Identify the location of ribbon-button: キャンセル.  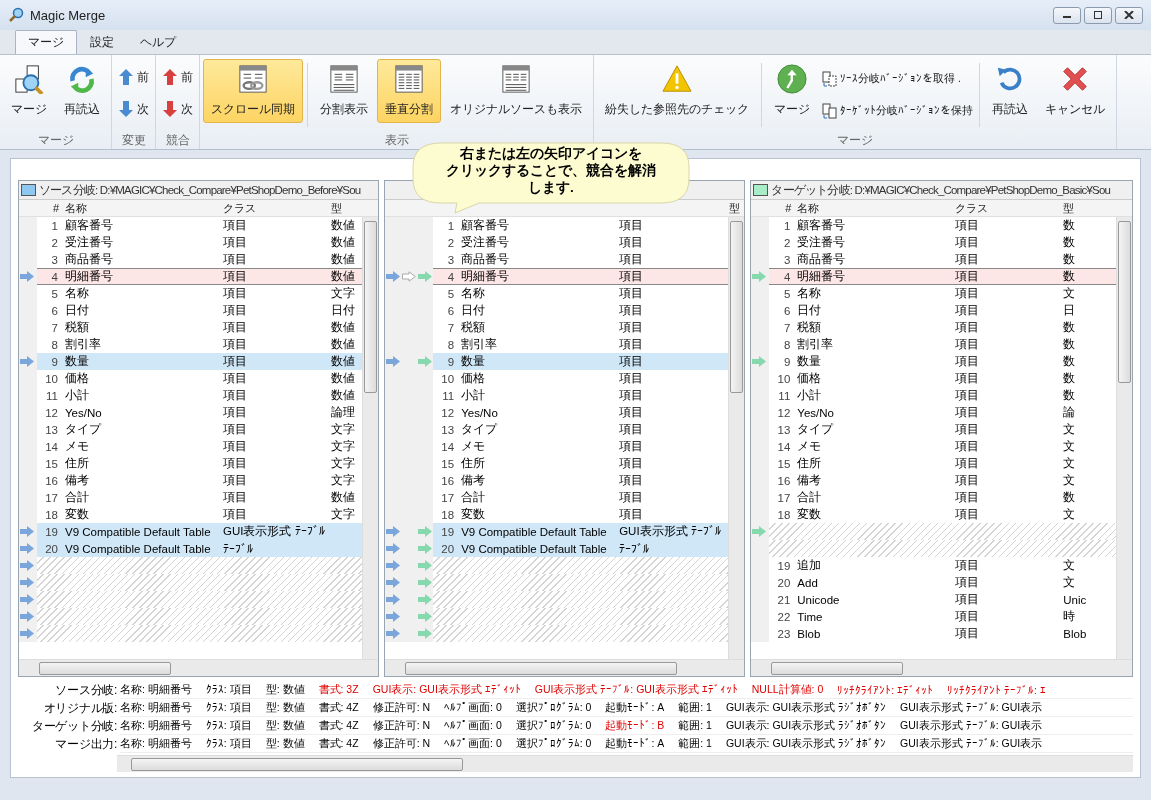
(1075, 91).